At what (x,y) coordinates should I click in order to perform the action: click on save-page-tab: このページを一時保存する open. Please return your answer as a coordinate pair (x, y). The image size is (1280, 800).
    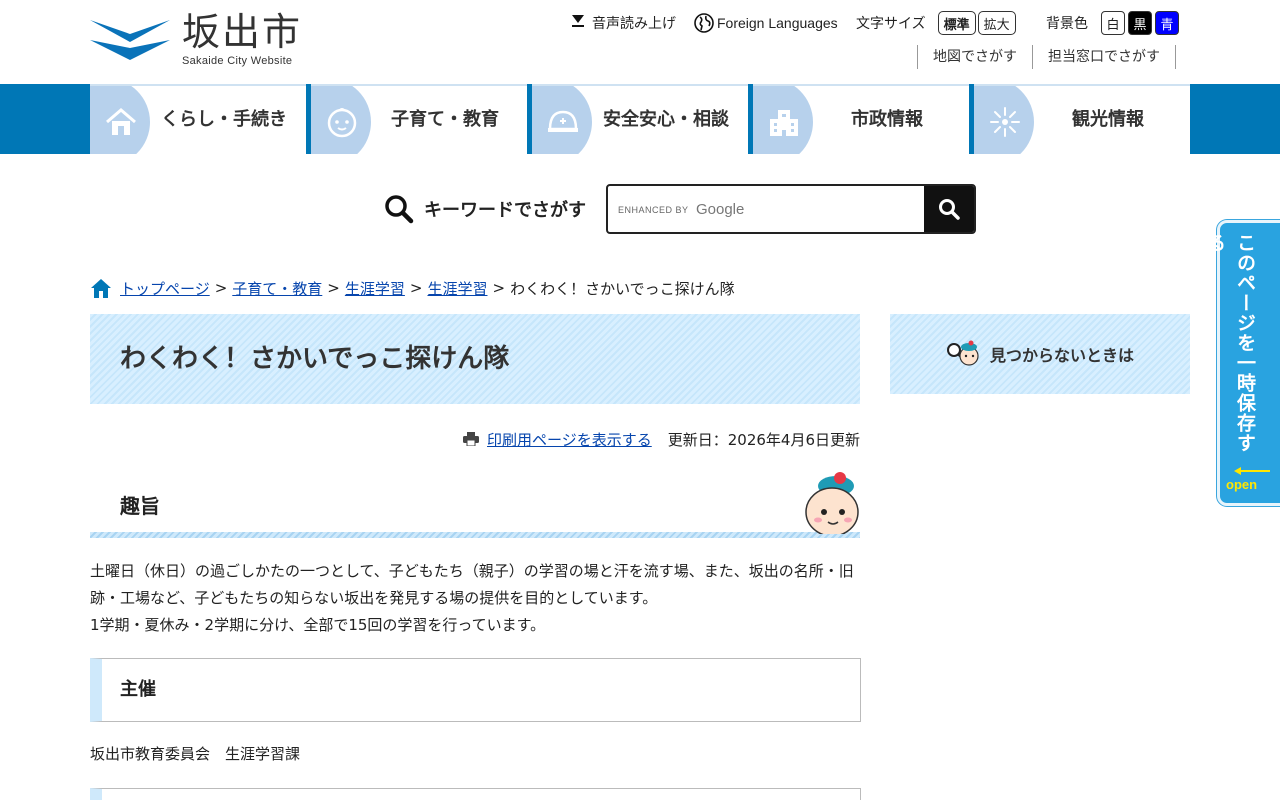
    Looking at the image, I should click on (1242, 363).